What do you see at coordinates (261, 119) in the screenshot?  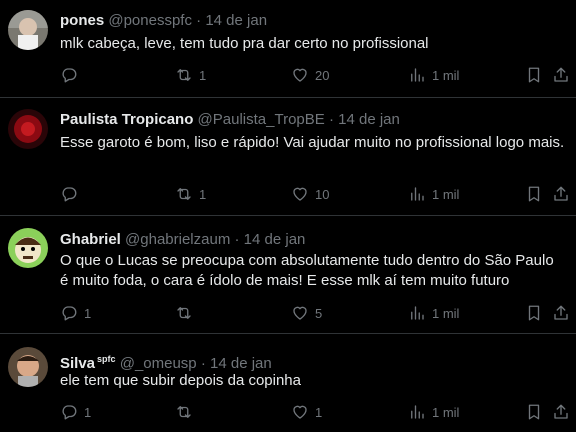 I see `handle: @Paulista_TropBE` at bounding box center [261, 119].